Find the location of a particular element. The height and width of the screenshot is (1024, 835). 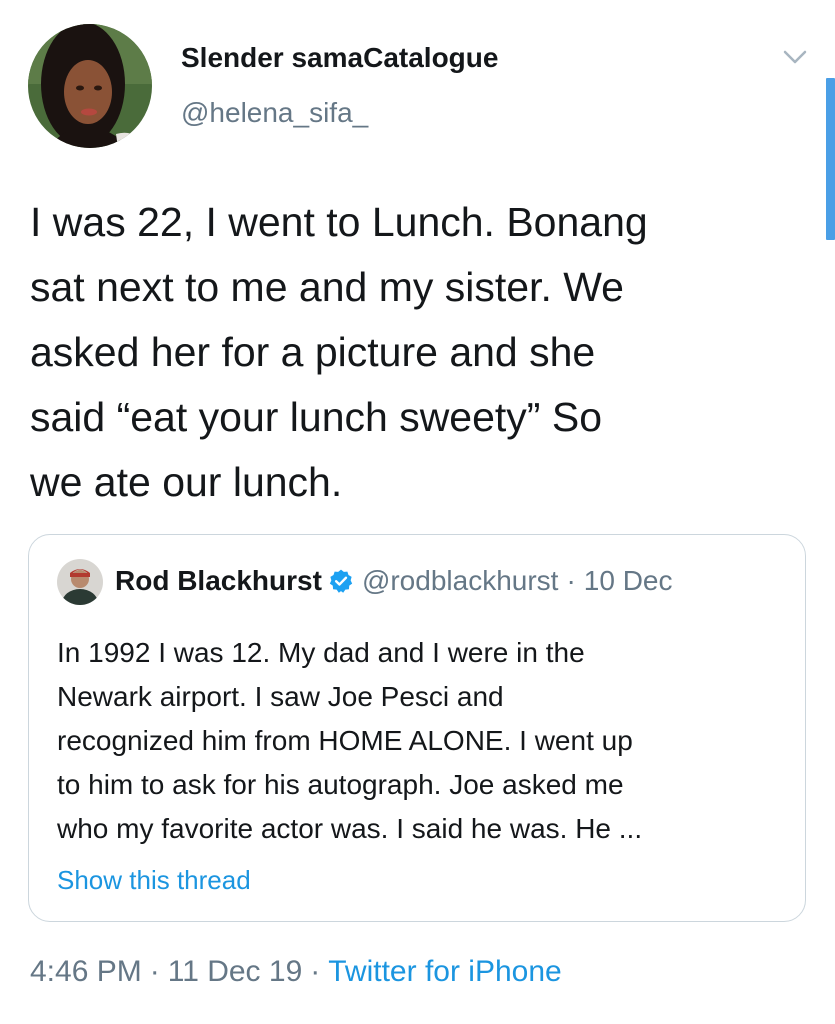

author-display-name: Slender samaCatalogue is located at coordinates (339, 58).